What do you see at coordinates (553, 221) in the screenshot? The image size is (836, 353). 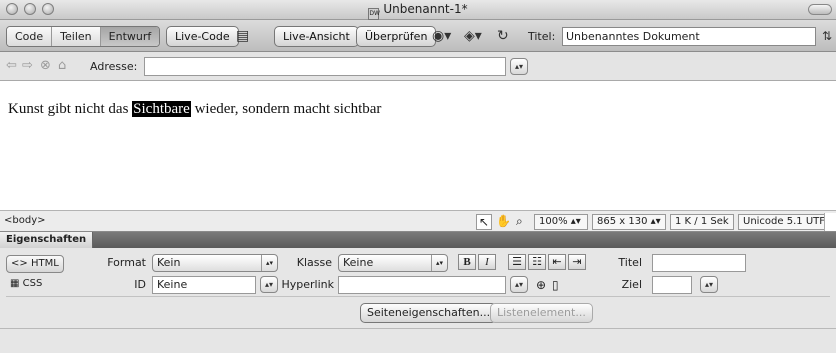 I see `zoom-value: 100%` at bounding box center [553, 221].